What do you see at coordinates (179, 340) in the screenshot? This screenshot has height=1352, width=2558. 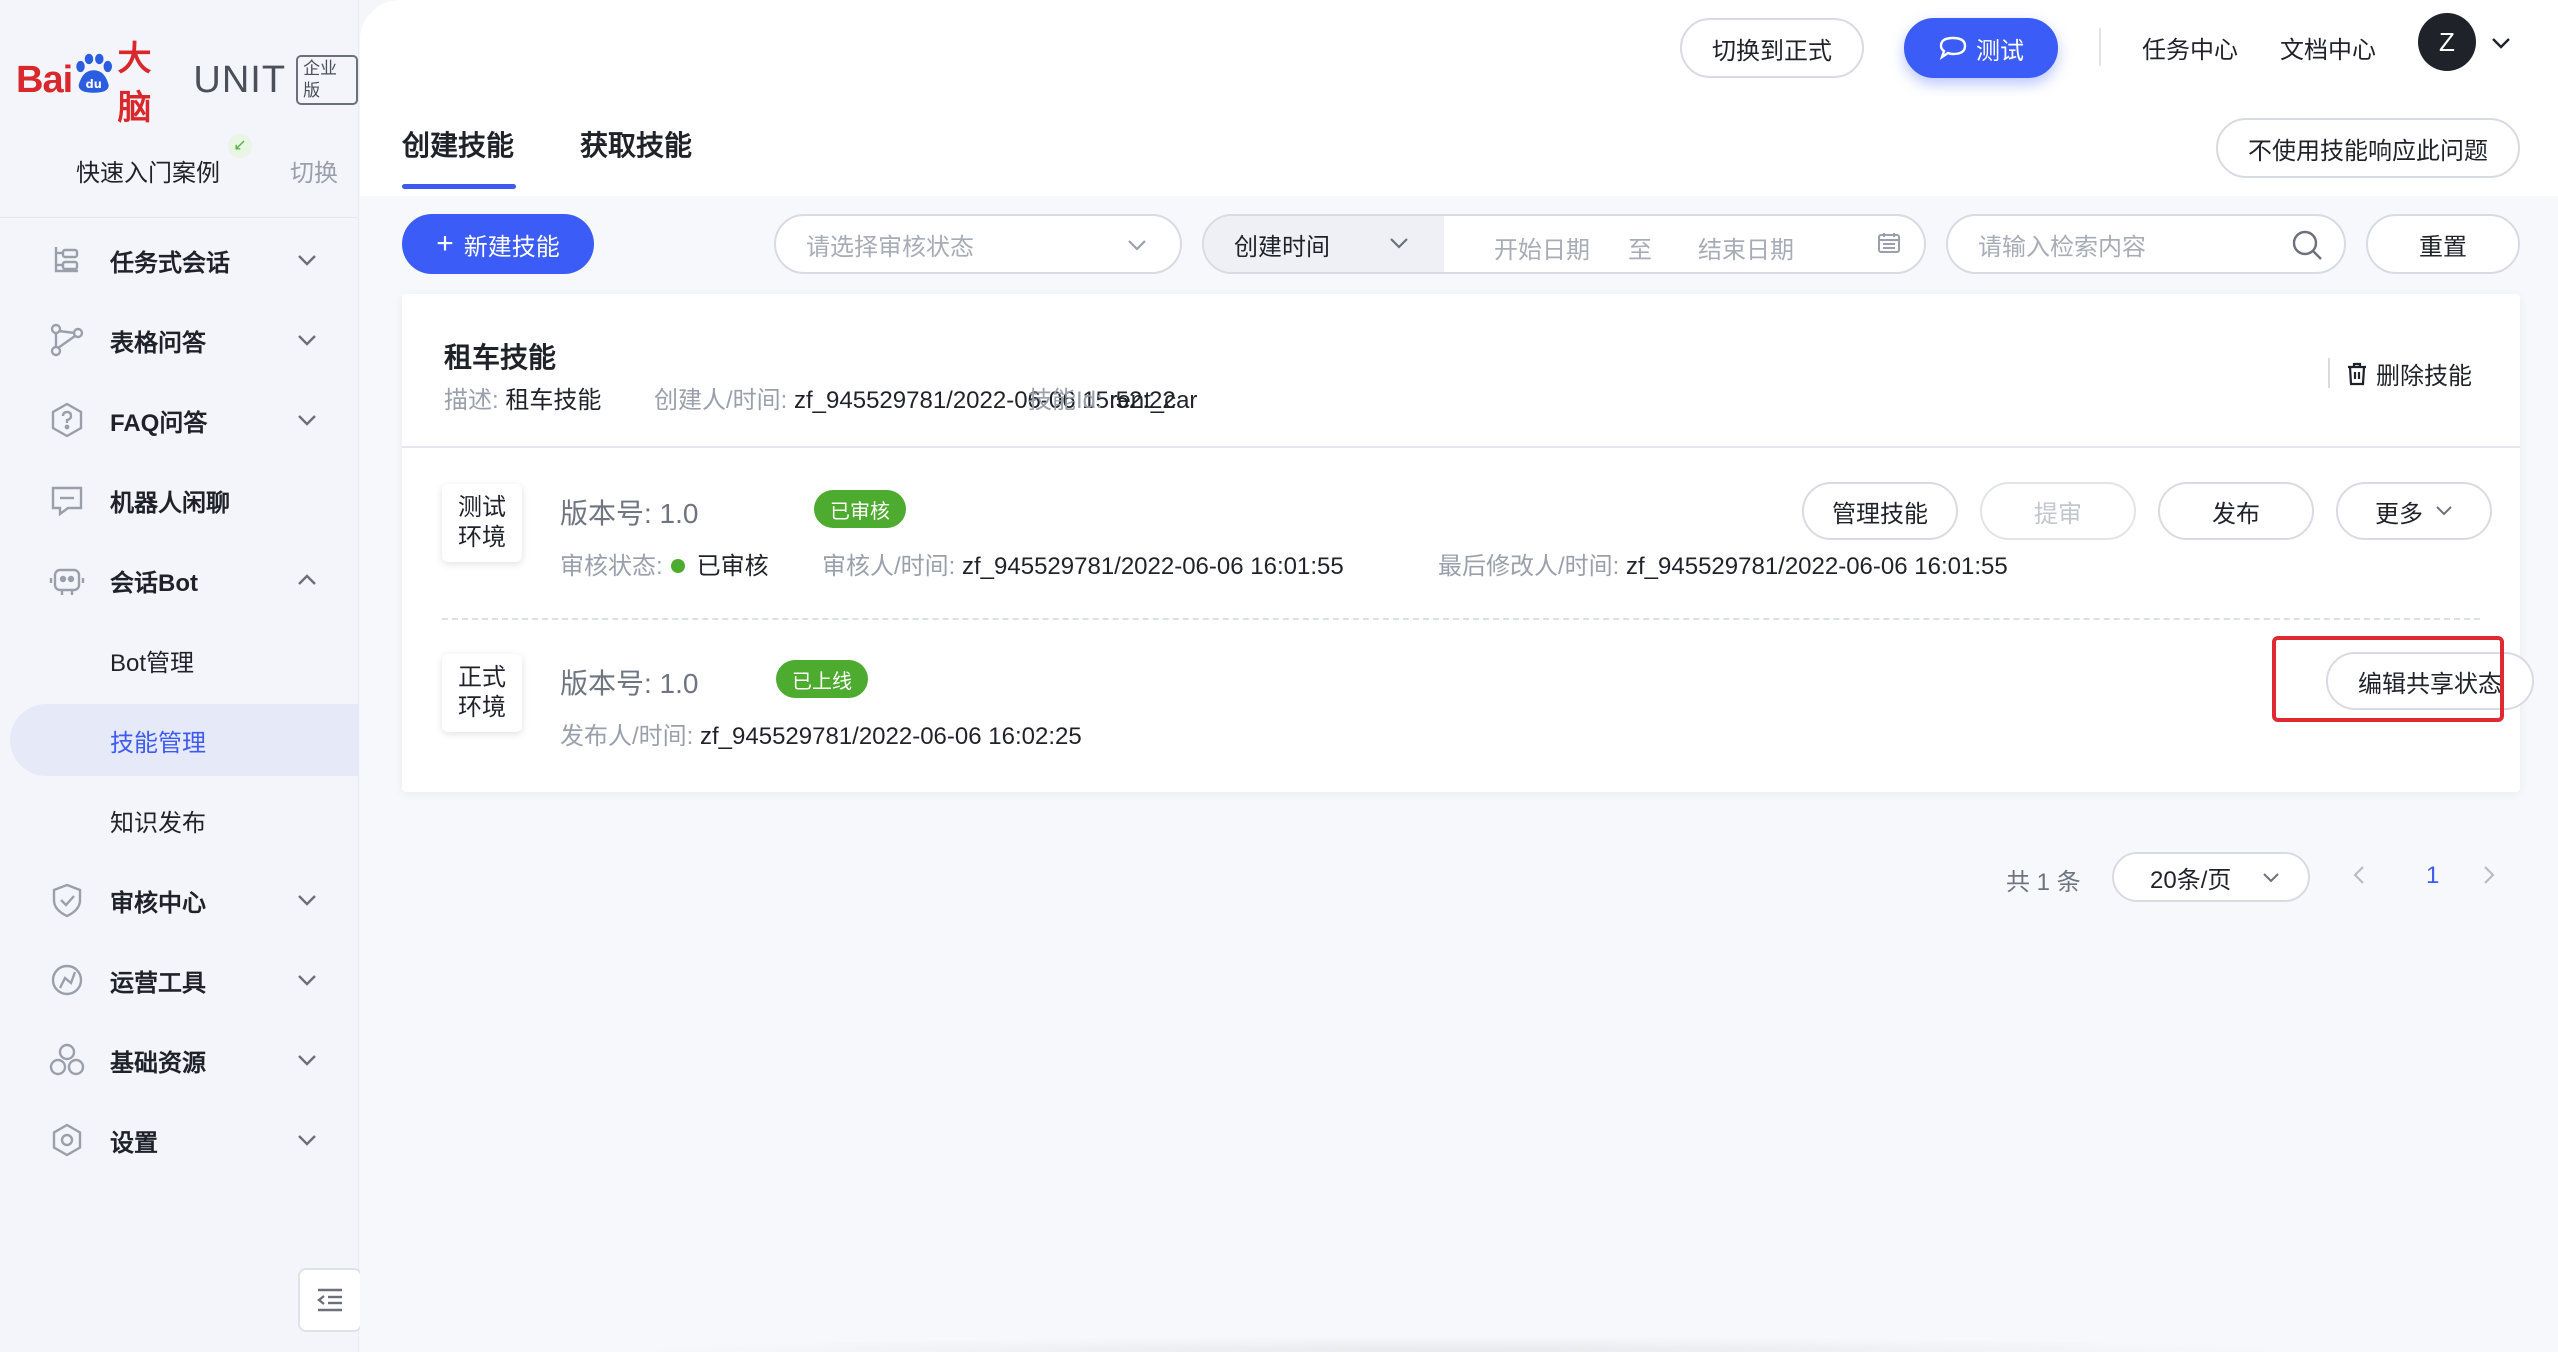 I see `nav-item-table-qa: 表格问答` at bounding box center [179, 340].